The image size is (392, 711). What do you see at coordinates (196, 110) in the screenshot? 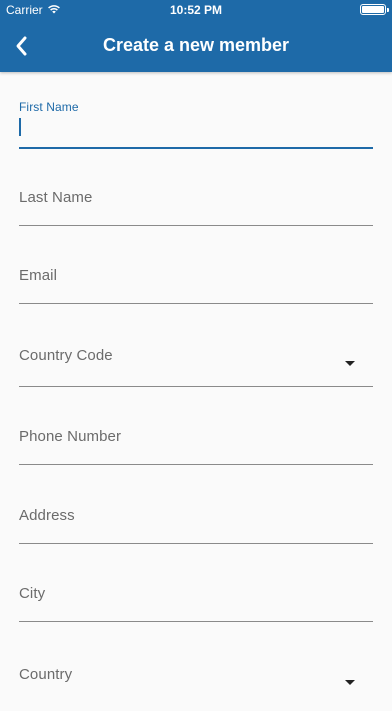
I see `first-name-field: First Name` at bounding box center [196, 110].